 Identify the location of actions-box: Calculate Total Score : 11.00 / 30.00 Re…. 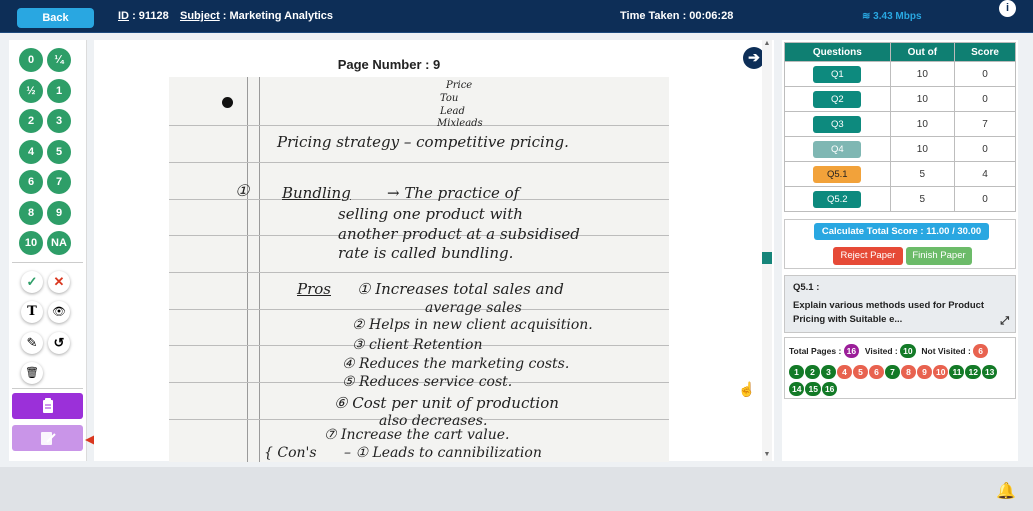
(900, 244).